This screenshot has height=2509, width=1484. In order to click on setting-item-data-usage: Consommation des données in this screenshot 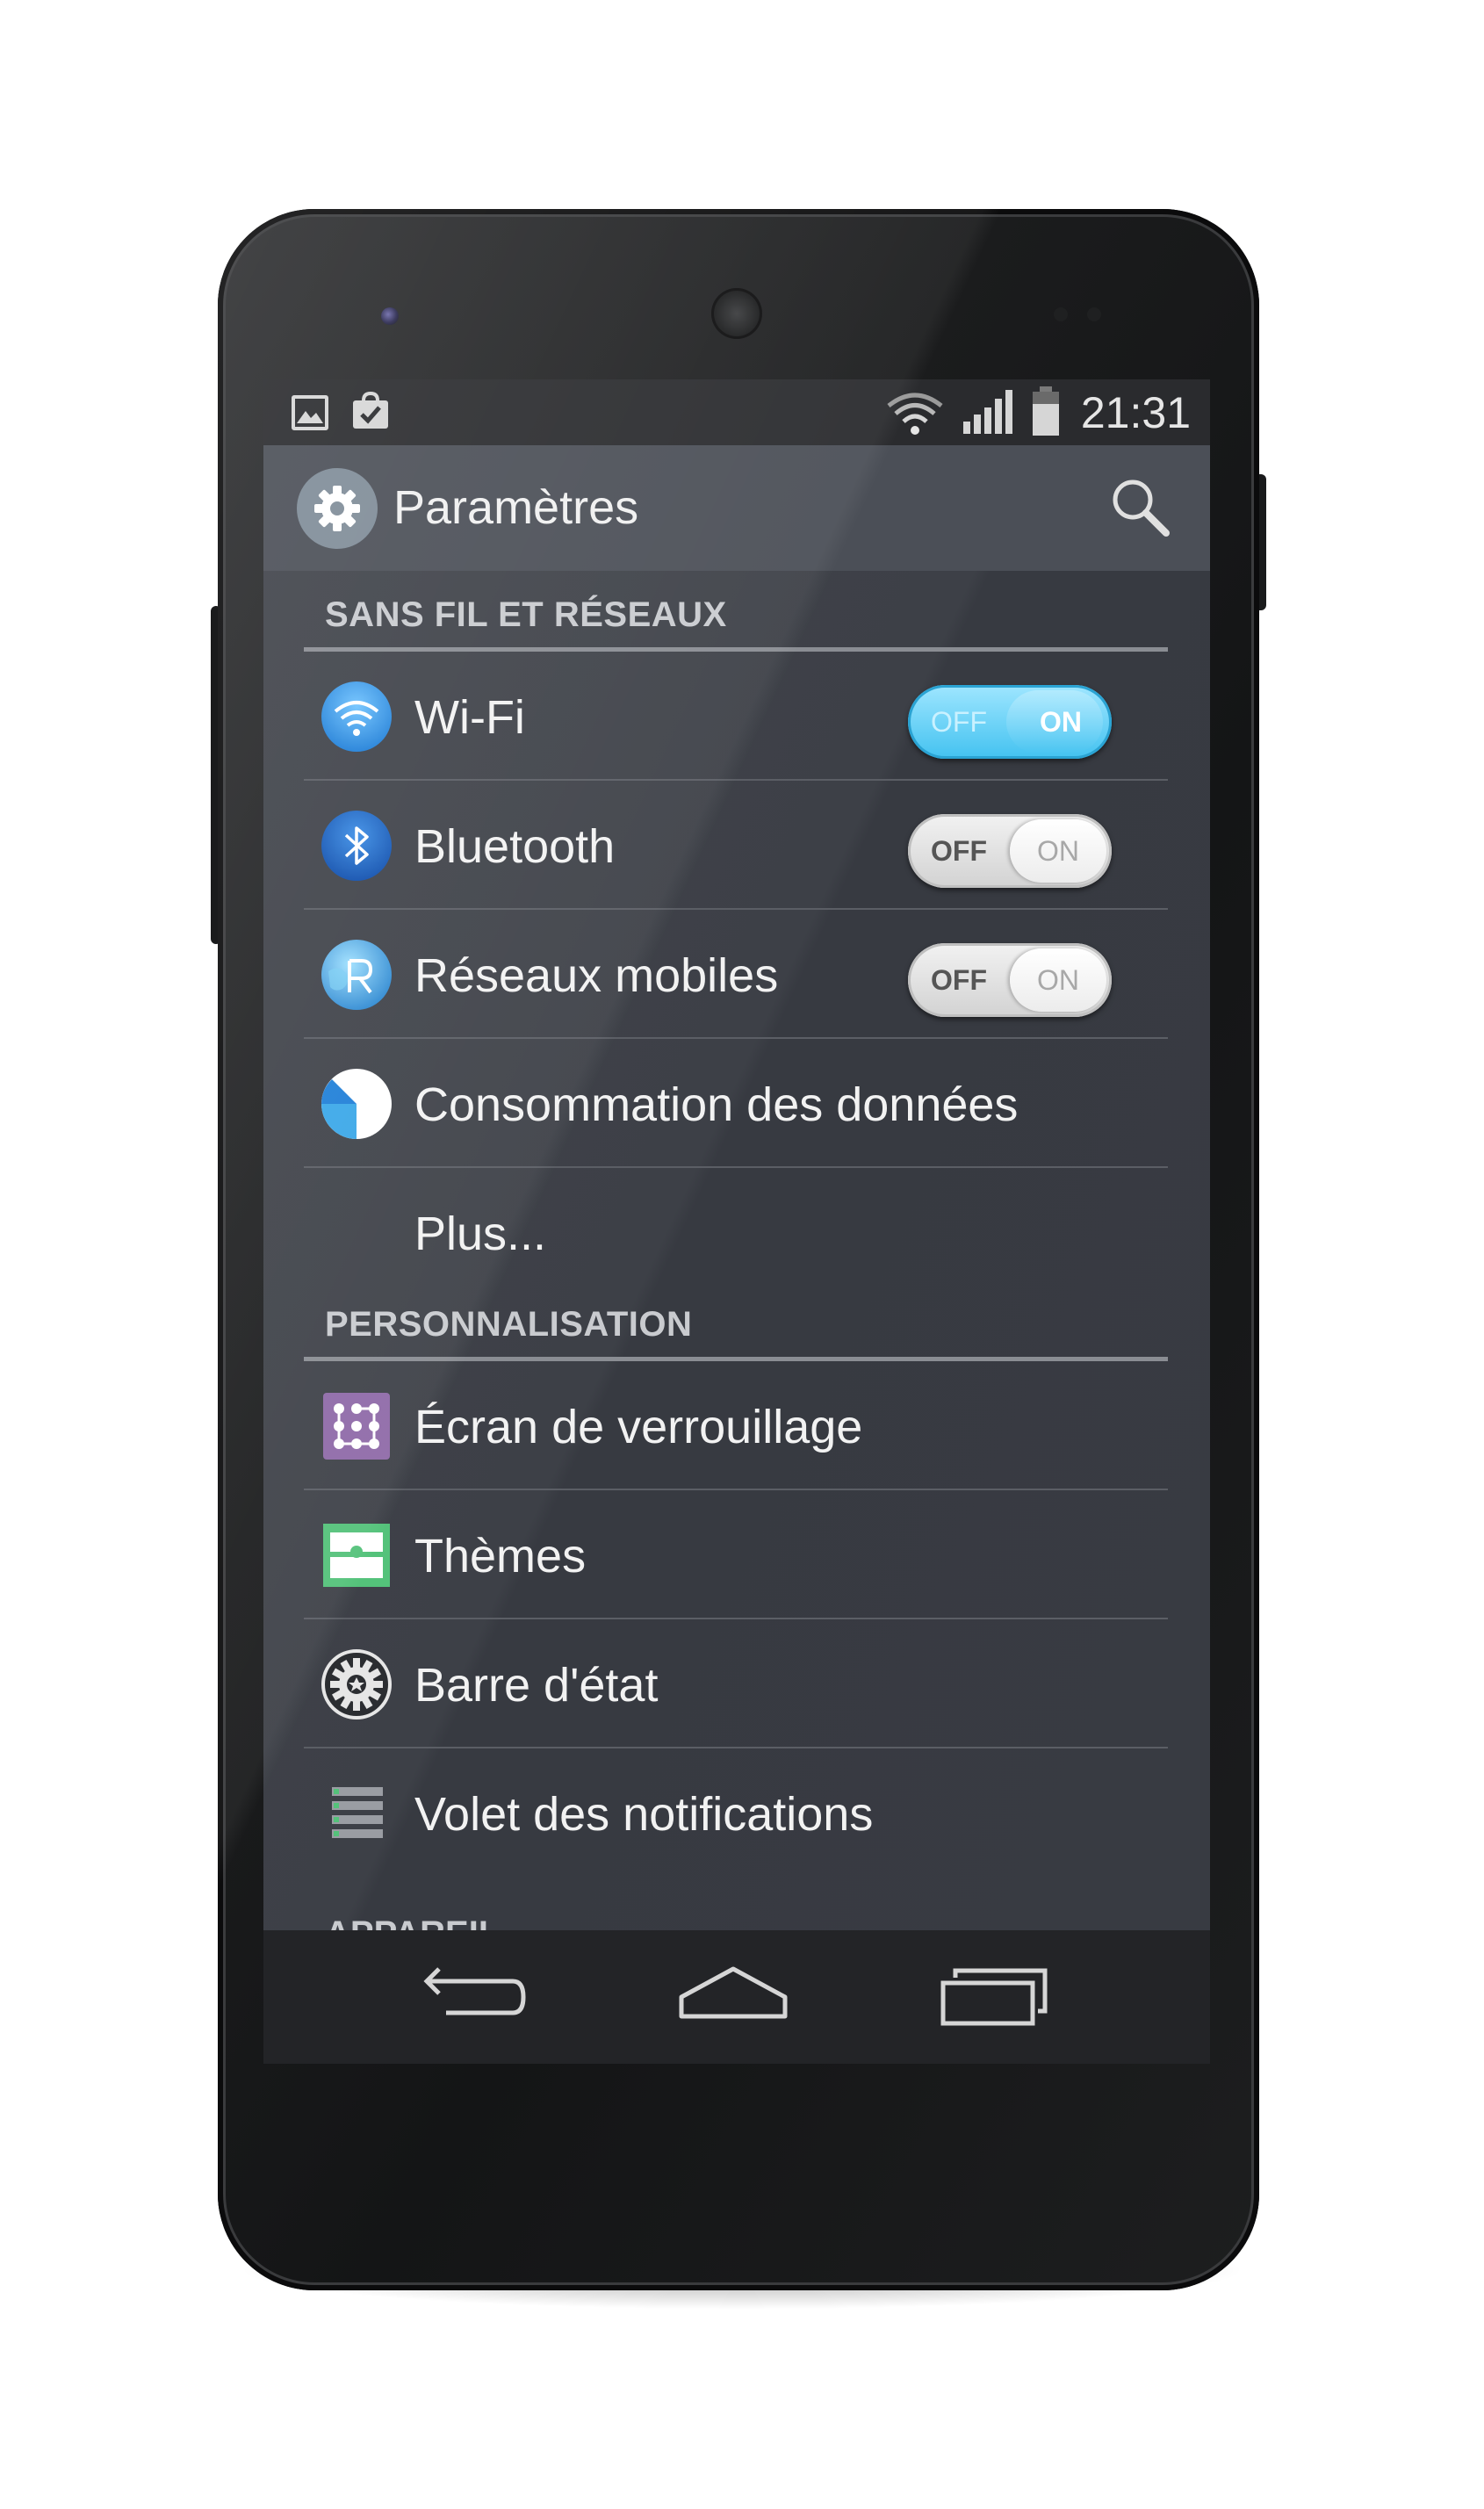, I will do `click(736, 1103)`.